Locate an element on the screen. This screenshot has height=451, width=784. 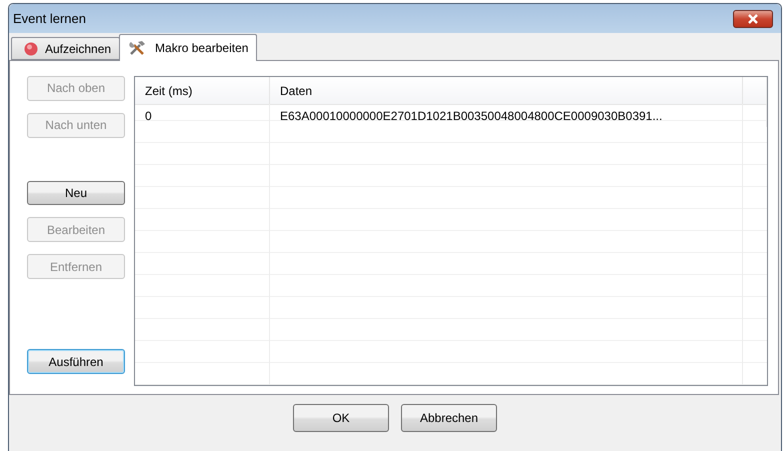
table-cell: 0 is located at coordinates (202, 116).